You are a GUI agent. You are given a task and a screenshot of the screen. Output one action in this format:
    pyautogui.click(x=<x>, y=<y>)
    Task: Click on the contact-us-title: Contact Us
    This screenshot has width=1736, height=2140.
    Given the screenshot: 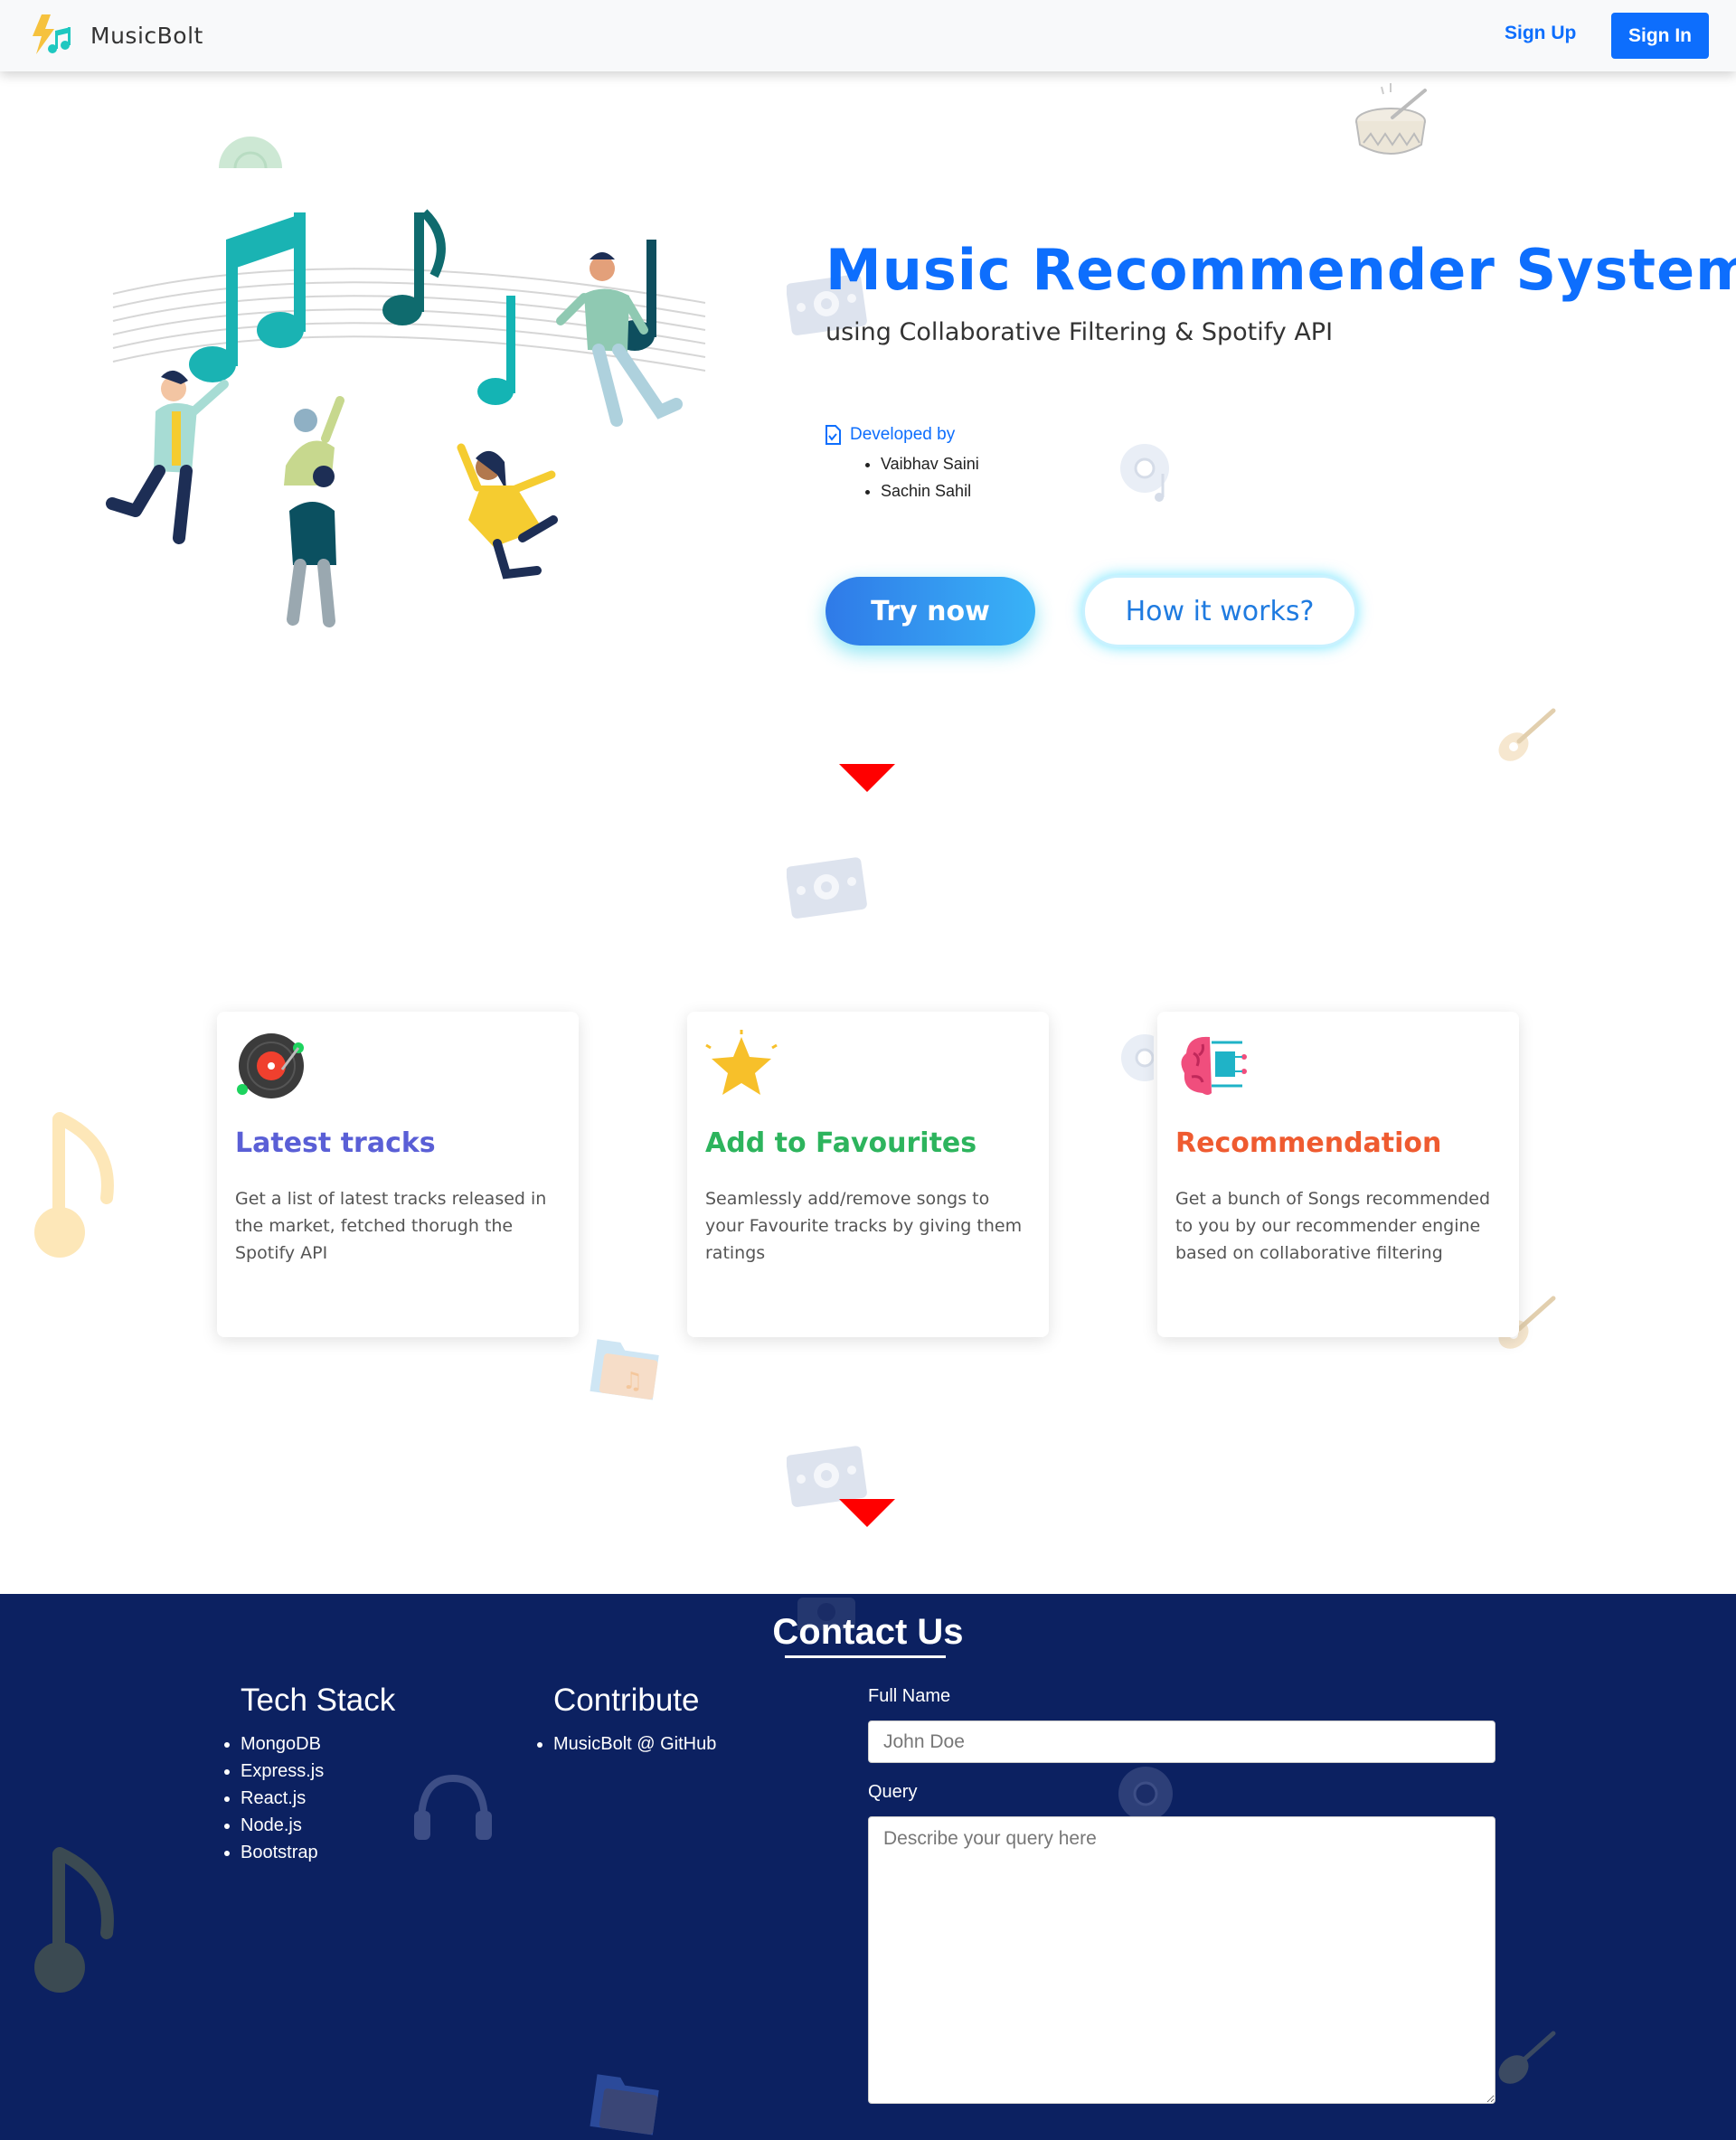 What is the action you would take?
    pyautogui.click(x=868, y=1632)
    